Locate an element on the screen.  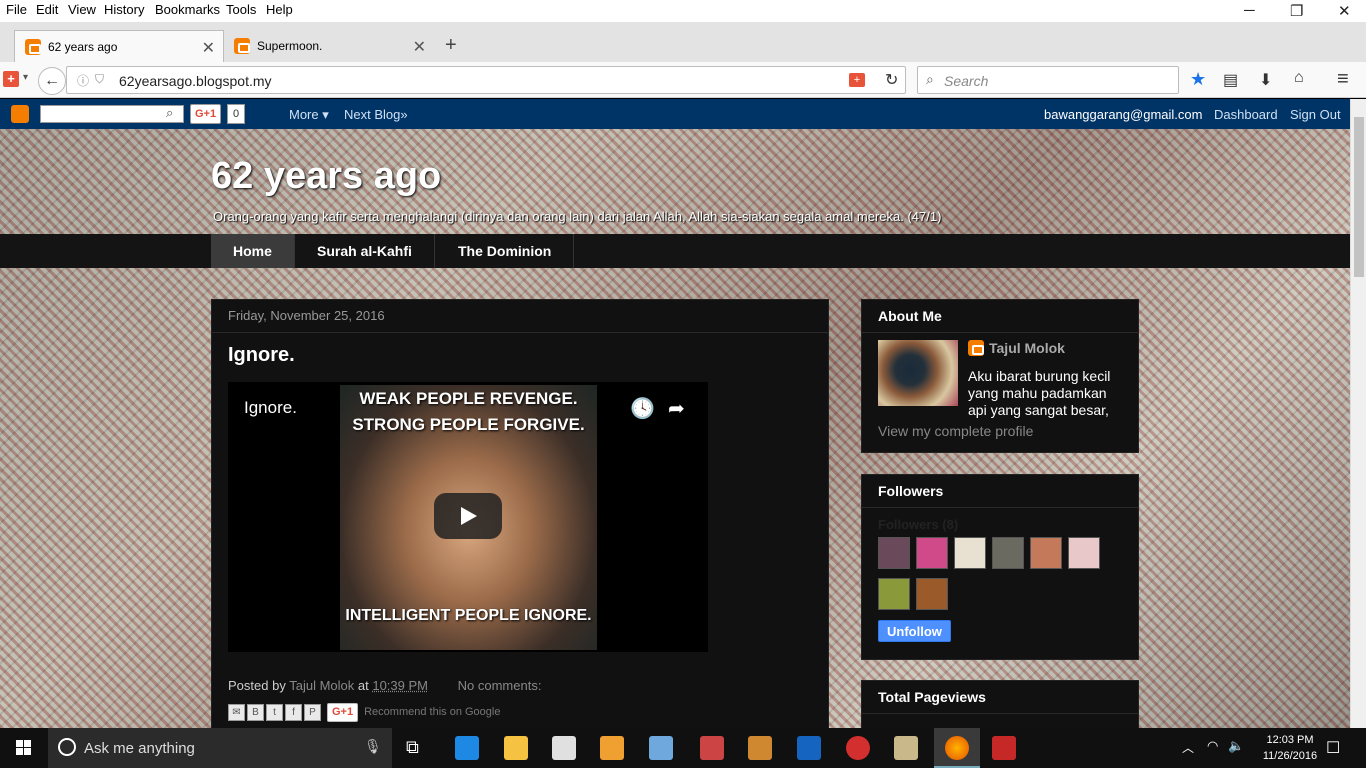
microphone-icon: 🎙 is located at coordinates (373, 746).